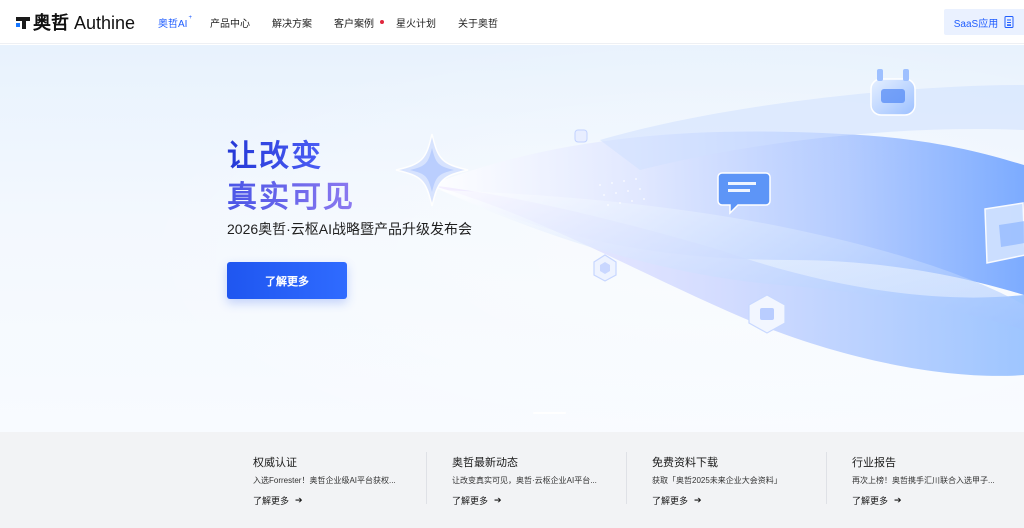 The height and width of the screenshot is (528, 1024). I want to click on main-nav: 奥哲AI + 产品中心 解决方案 客户案例 星火计划 关于奥哲, so click(339, 22).